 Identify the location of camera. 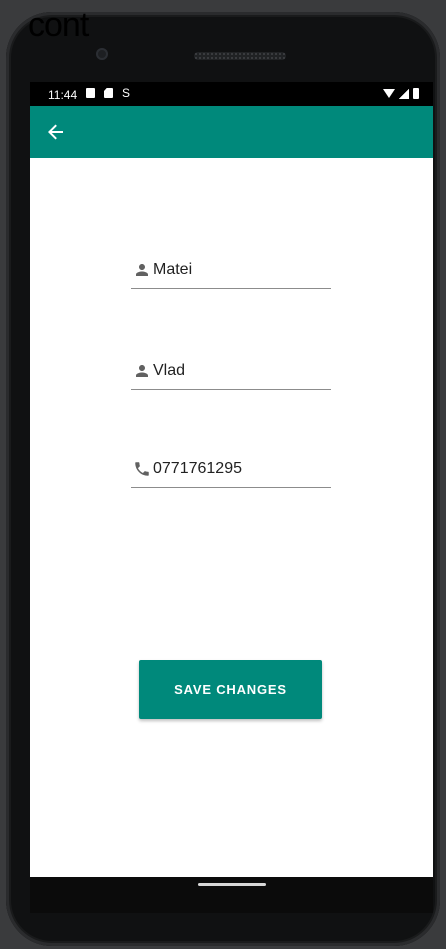
(102, 54).